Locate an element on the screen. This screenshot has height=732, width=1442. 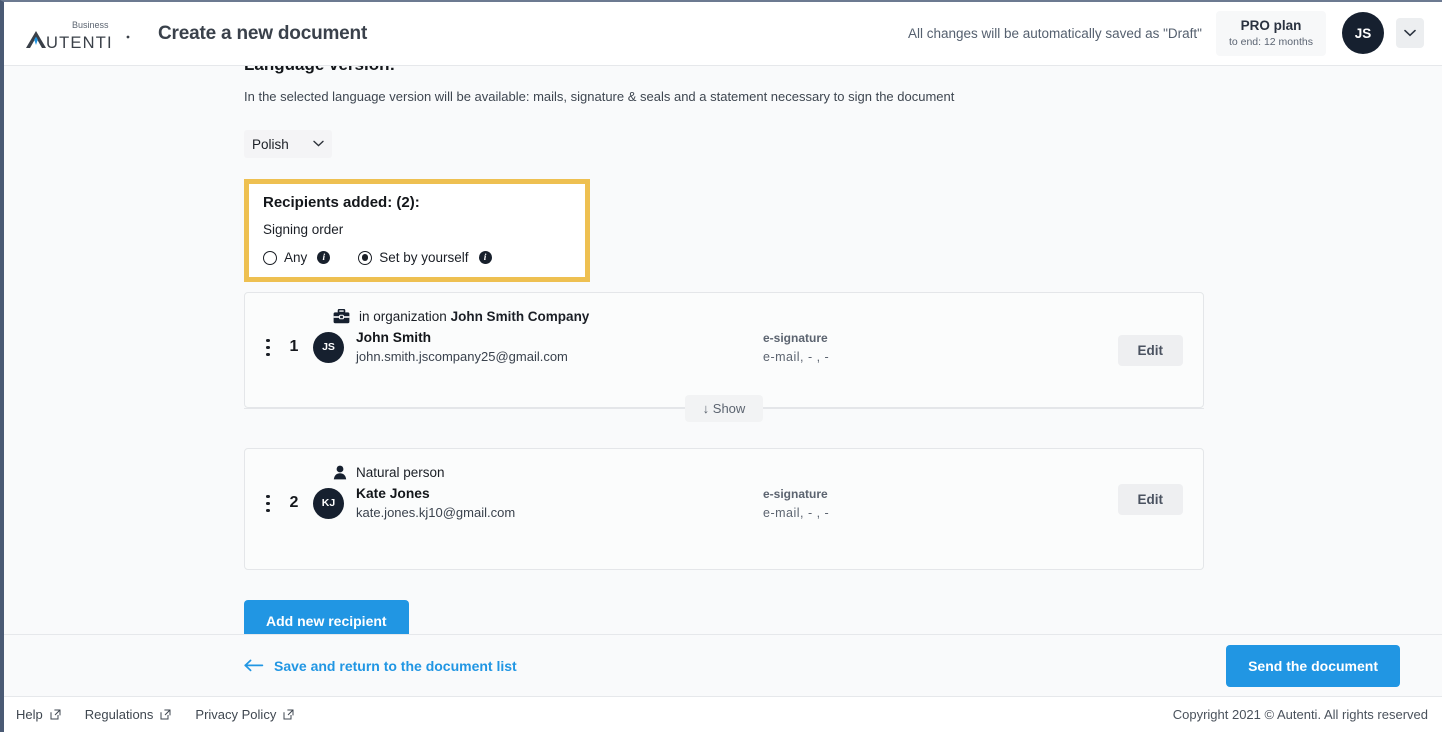
briefcase-icon is located at coordinates (341, 316).